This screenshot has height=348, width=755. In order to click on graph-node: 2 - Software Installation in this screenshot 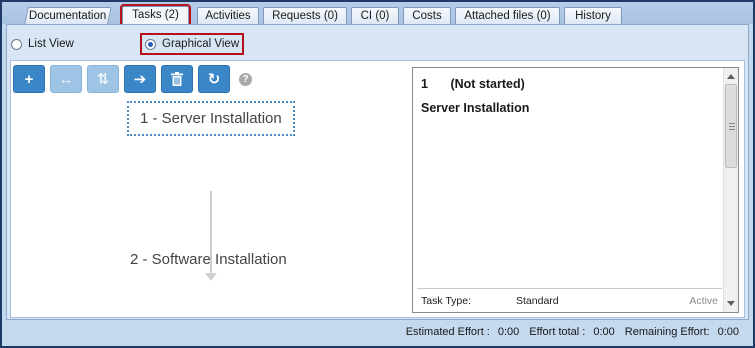, I will do `click(208, 259)`.